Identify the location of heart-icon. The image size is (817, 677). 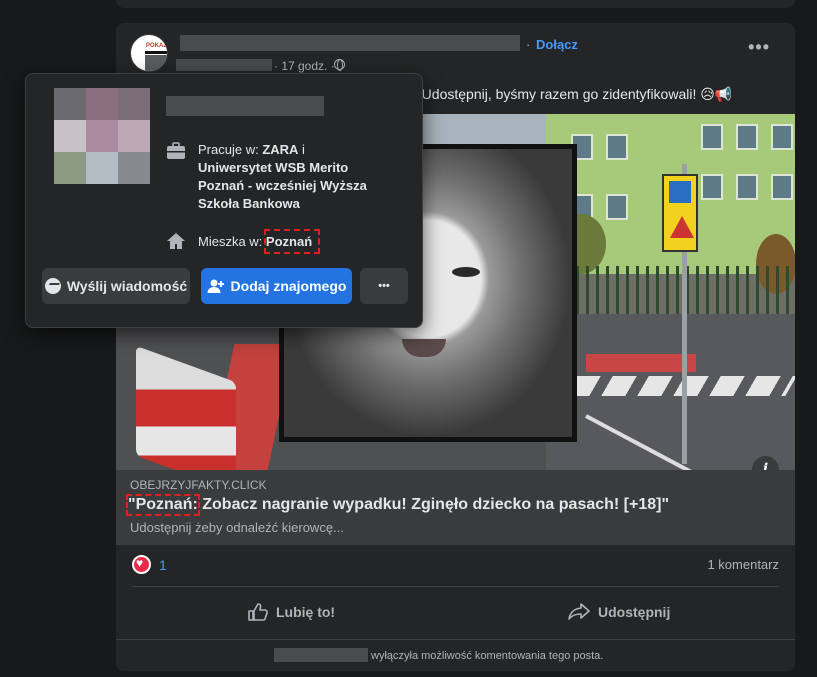
(141, 564).